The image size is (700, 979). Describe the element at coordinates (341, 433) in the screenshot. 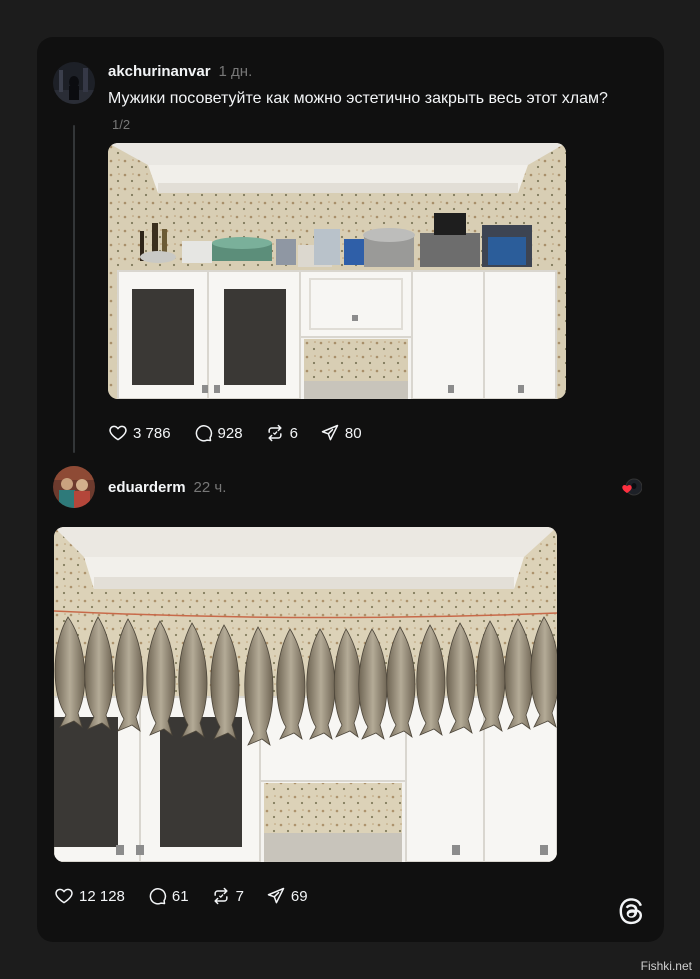

I see `share-button: 80` at that location.